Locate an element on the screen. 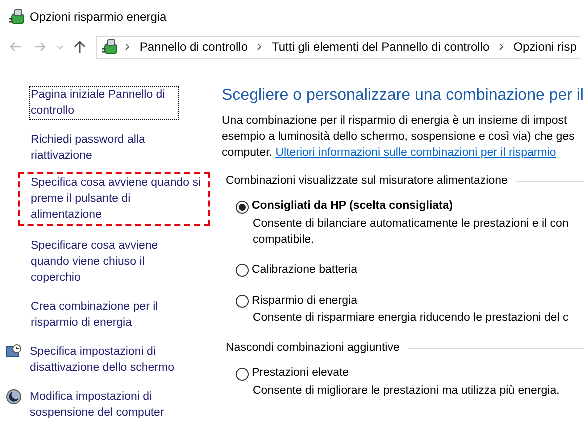  sidebar-link: Crea combinazione per il risparmio di energia is located at coordinates (109, 315).